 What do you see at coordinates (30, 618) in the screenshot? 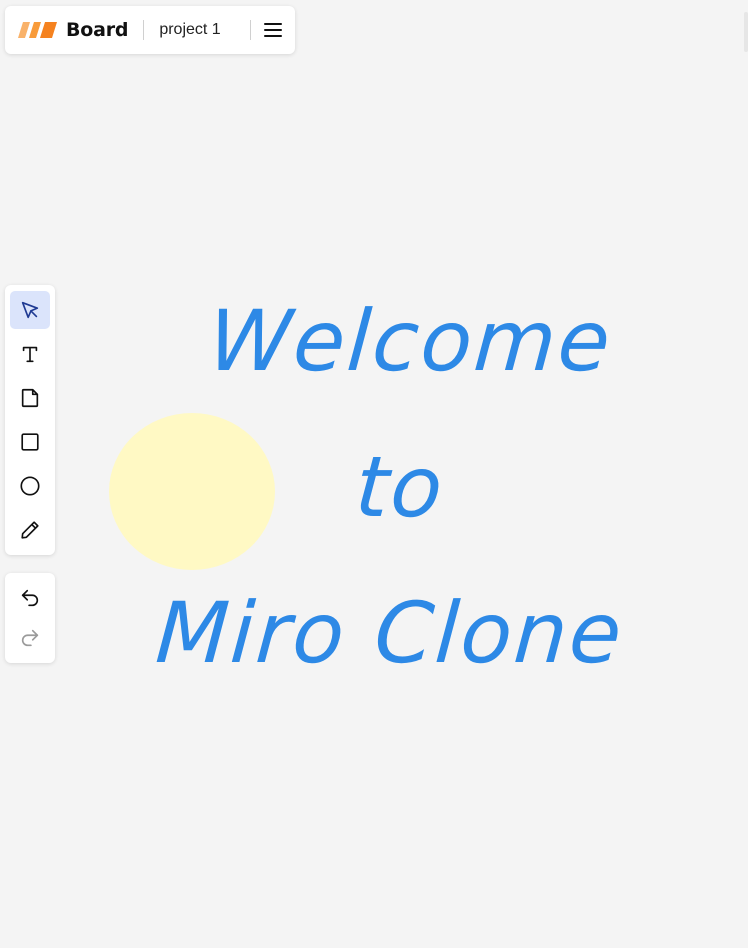
I see `history-panel` at bounding box center [30, 618].